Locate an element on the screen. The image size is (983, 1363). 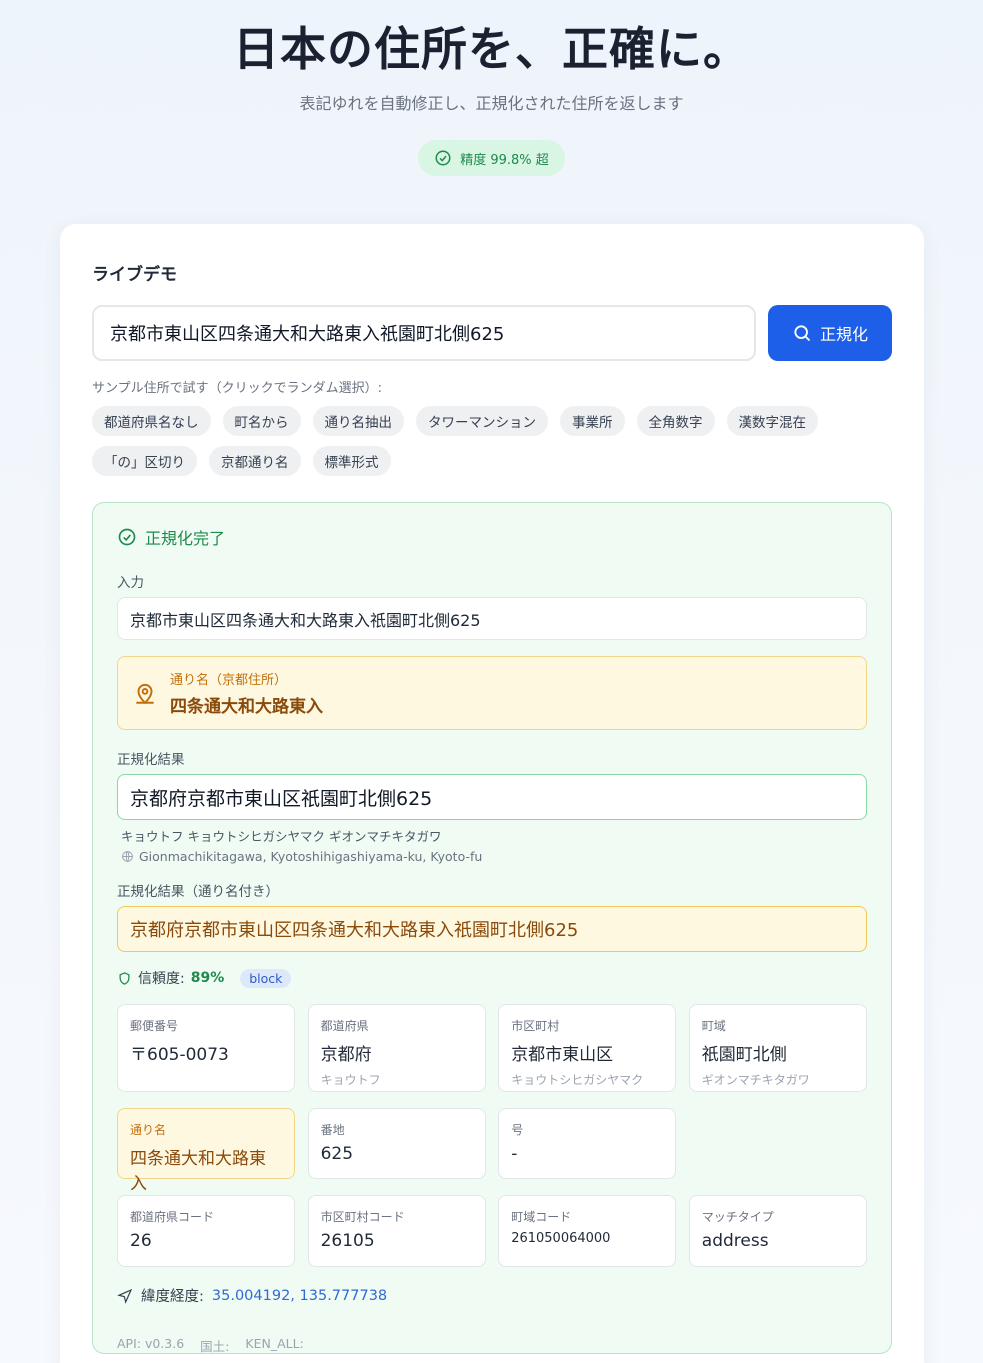
sample-chip: 通り名抽出 is located at coordinates (358, 421).